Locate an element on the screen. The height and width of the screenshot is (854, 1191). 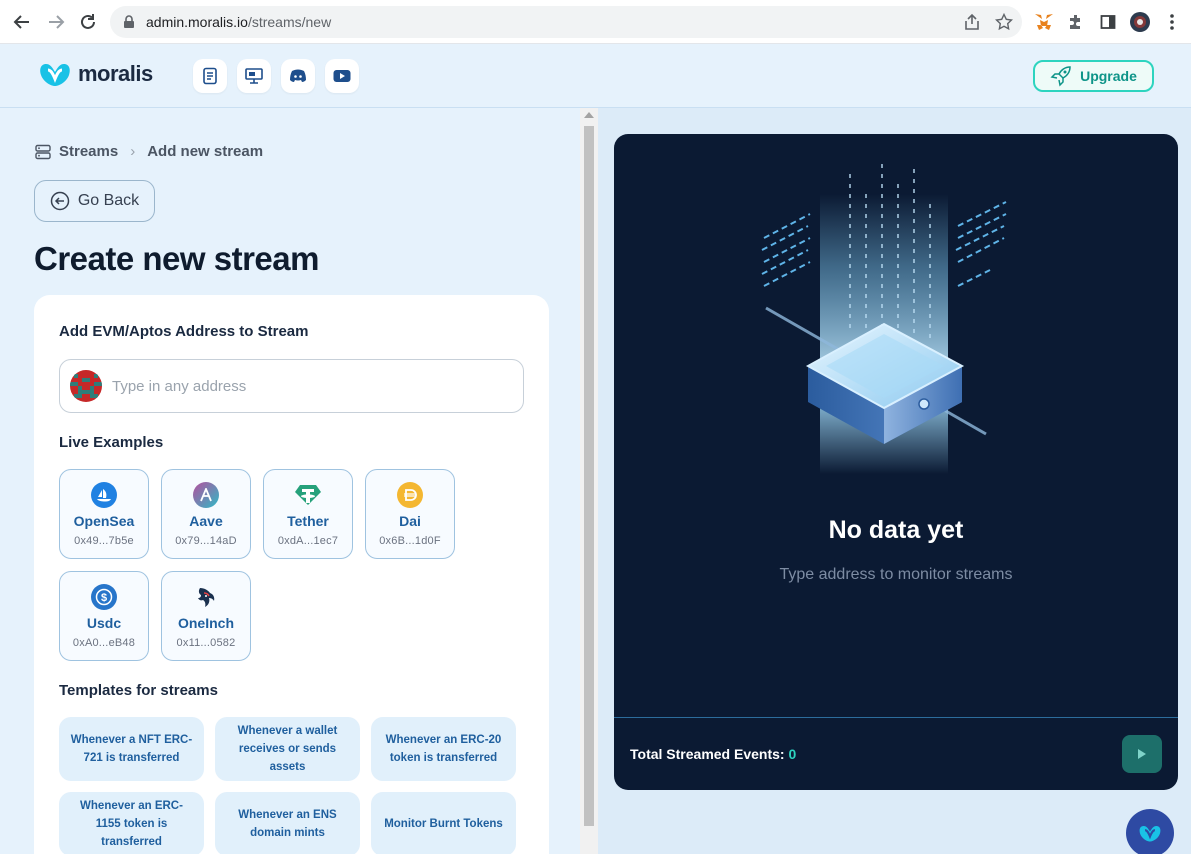
example-name: Tether is located at coordinates (308, 521).